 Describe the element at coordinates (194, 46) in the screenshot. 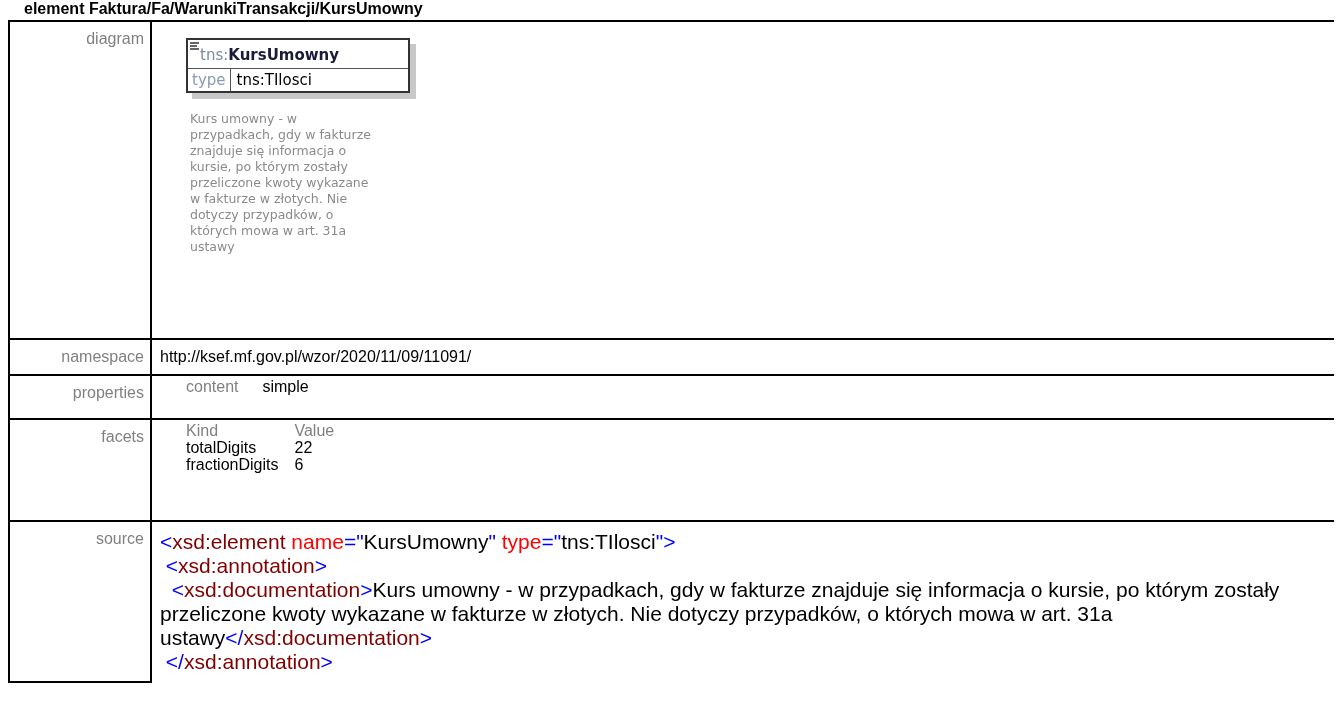

I see `list-icon` at that location.